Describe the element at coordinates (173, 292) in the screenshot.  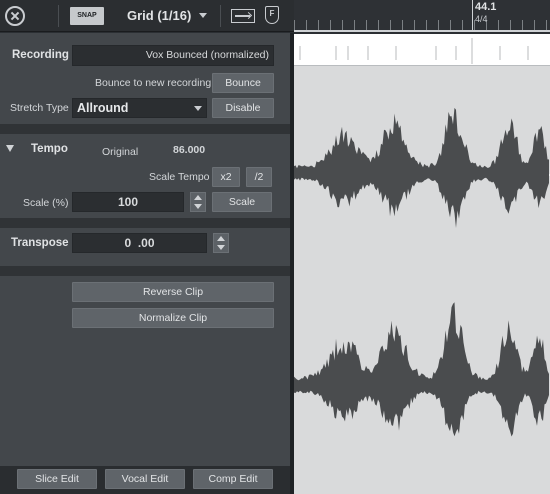
I see `reverse-clip-button: Reverse Clip` at that location.